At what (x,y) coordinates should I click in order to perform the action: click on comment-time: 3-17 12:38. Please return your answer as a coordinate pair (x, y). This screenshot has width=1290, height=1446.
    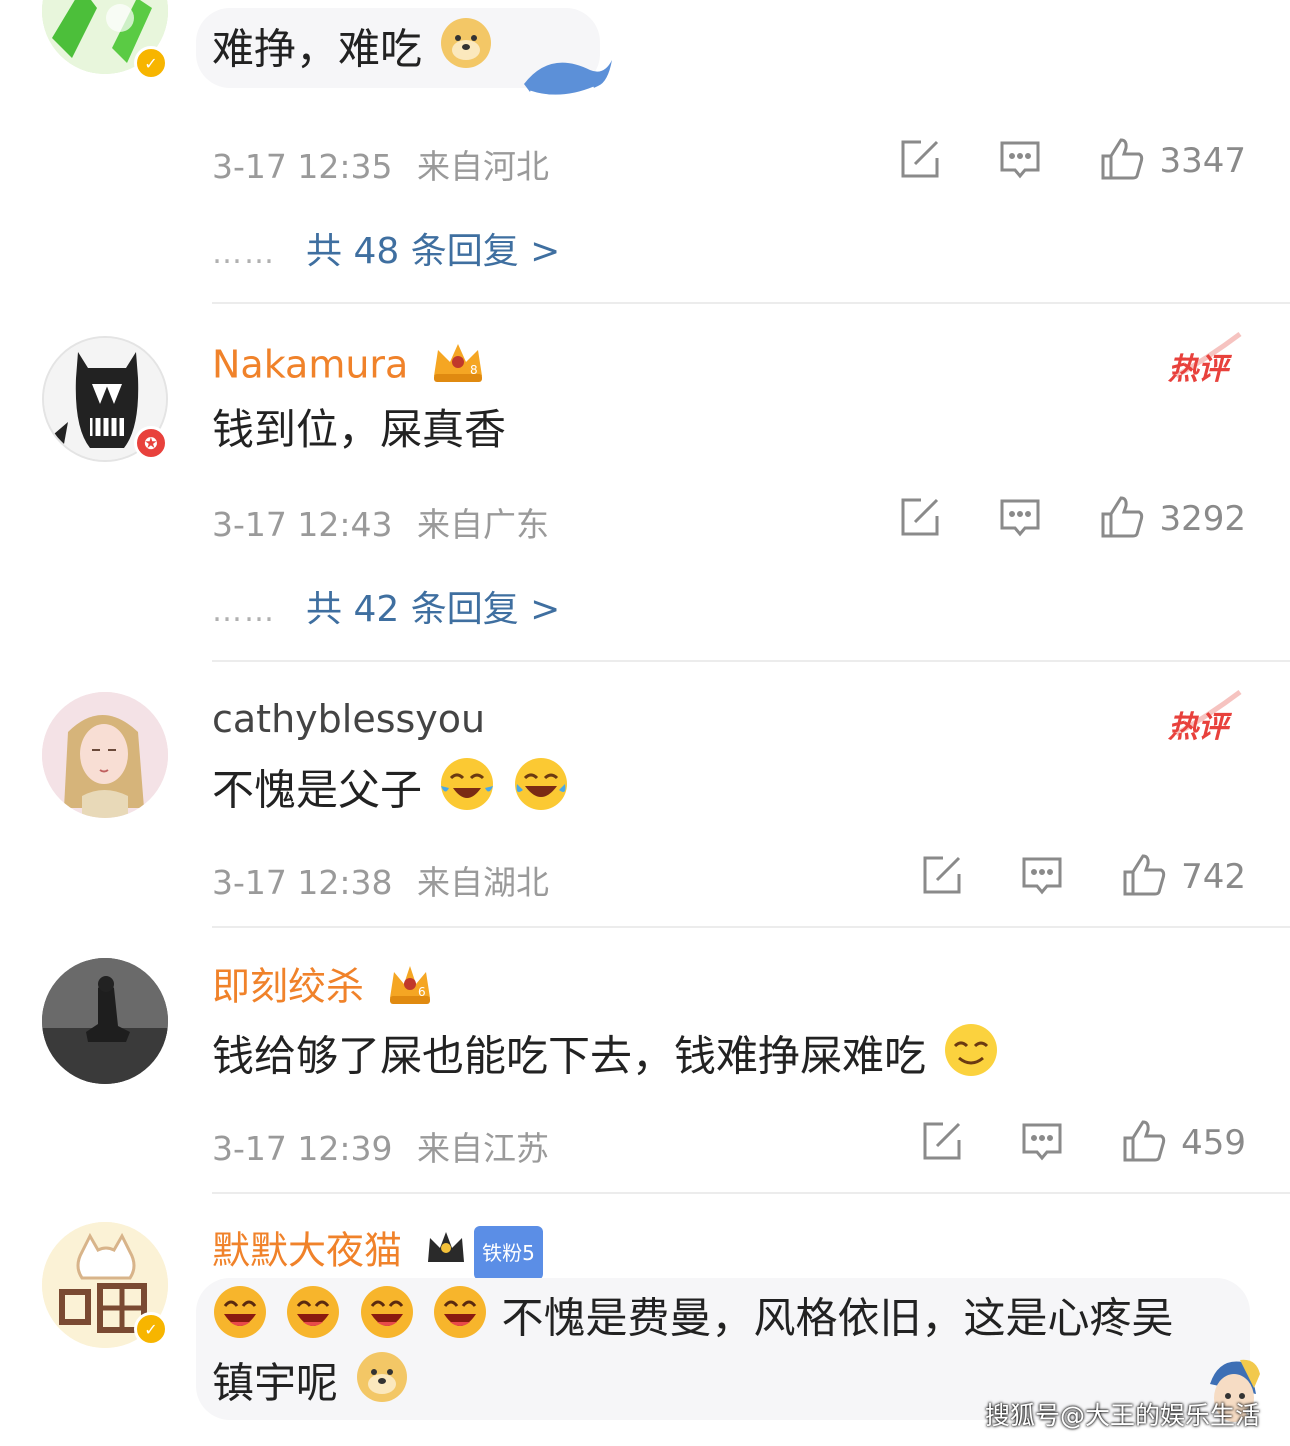
    Looking at the image, I should click on (302, 882).